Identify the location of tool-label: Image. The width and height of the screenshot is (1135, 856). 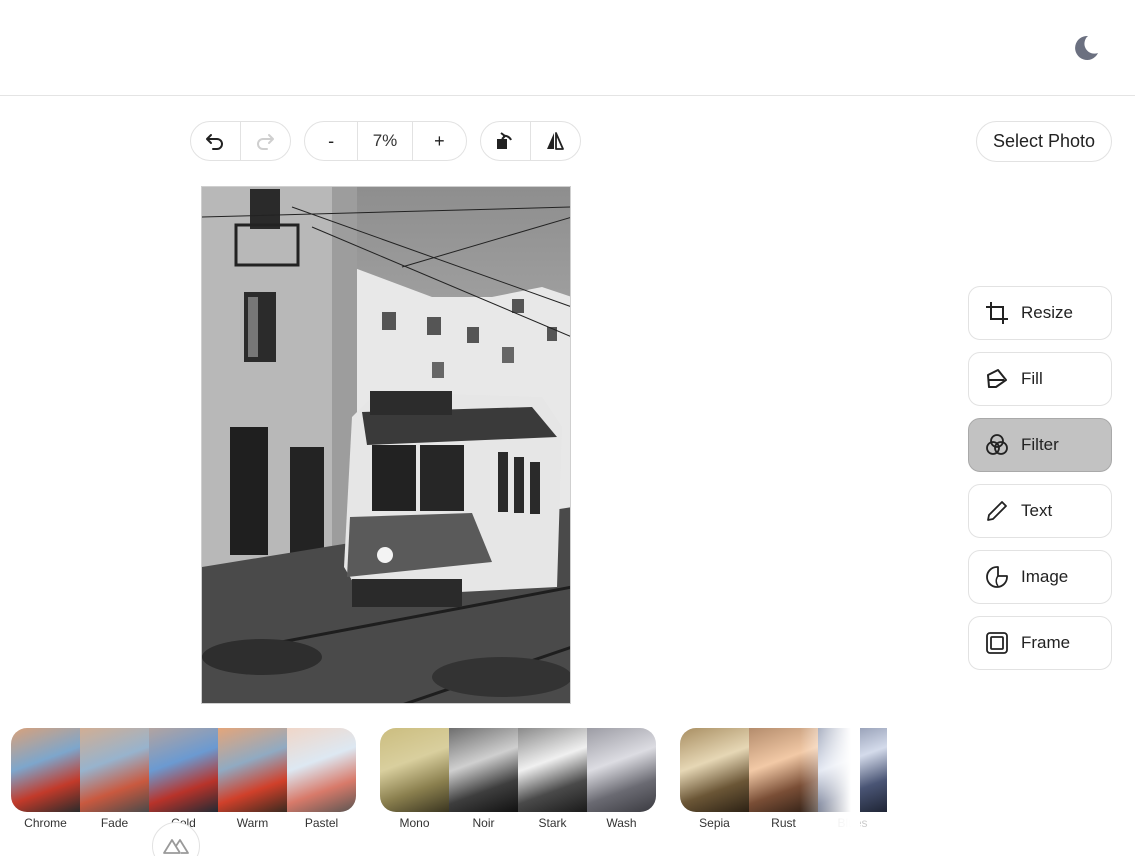
(1045, 576).